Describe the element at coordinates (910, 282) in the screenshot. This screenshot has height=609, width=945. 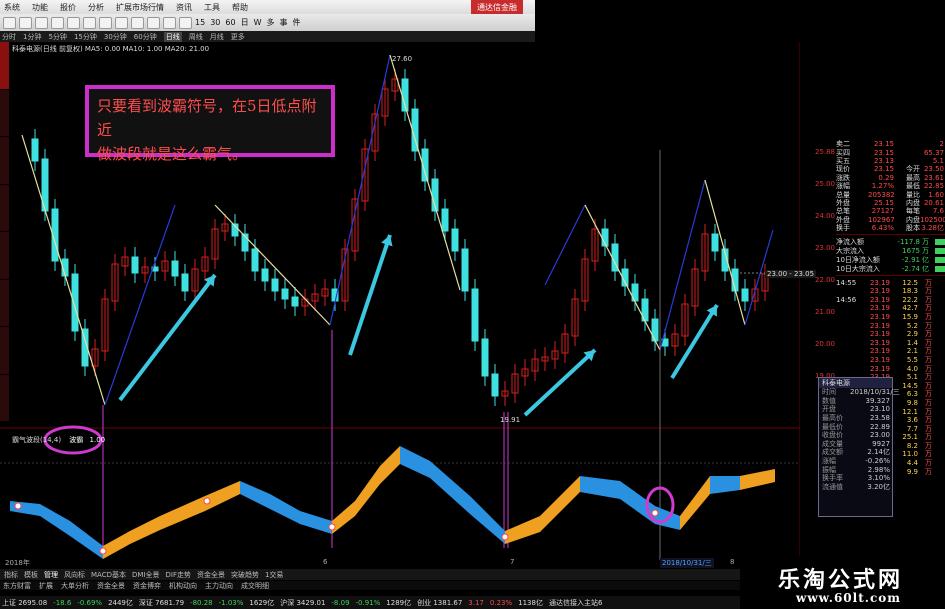
I see `tick-cell: 12.5` at that location.